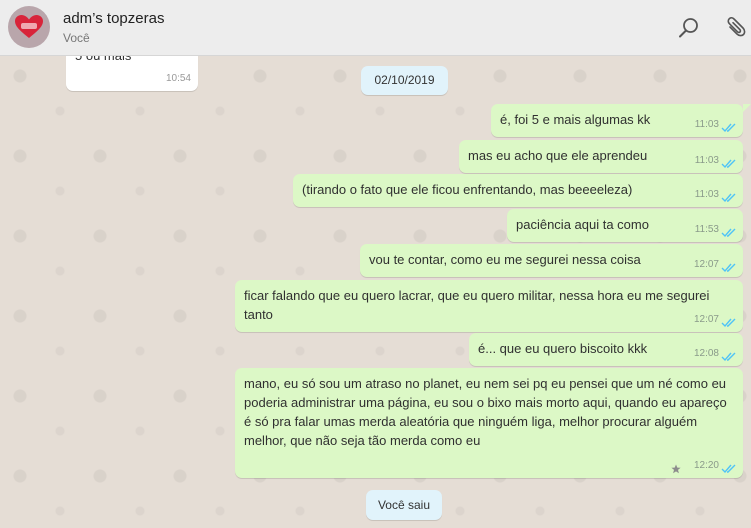 The image size is (751, 528). I want to click on message-bubble-outgoing: mas eu acho que ele aprendeu 11:03, so click(601, 156).